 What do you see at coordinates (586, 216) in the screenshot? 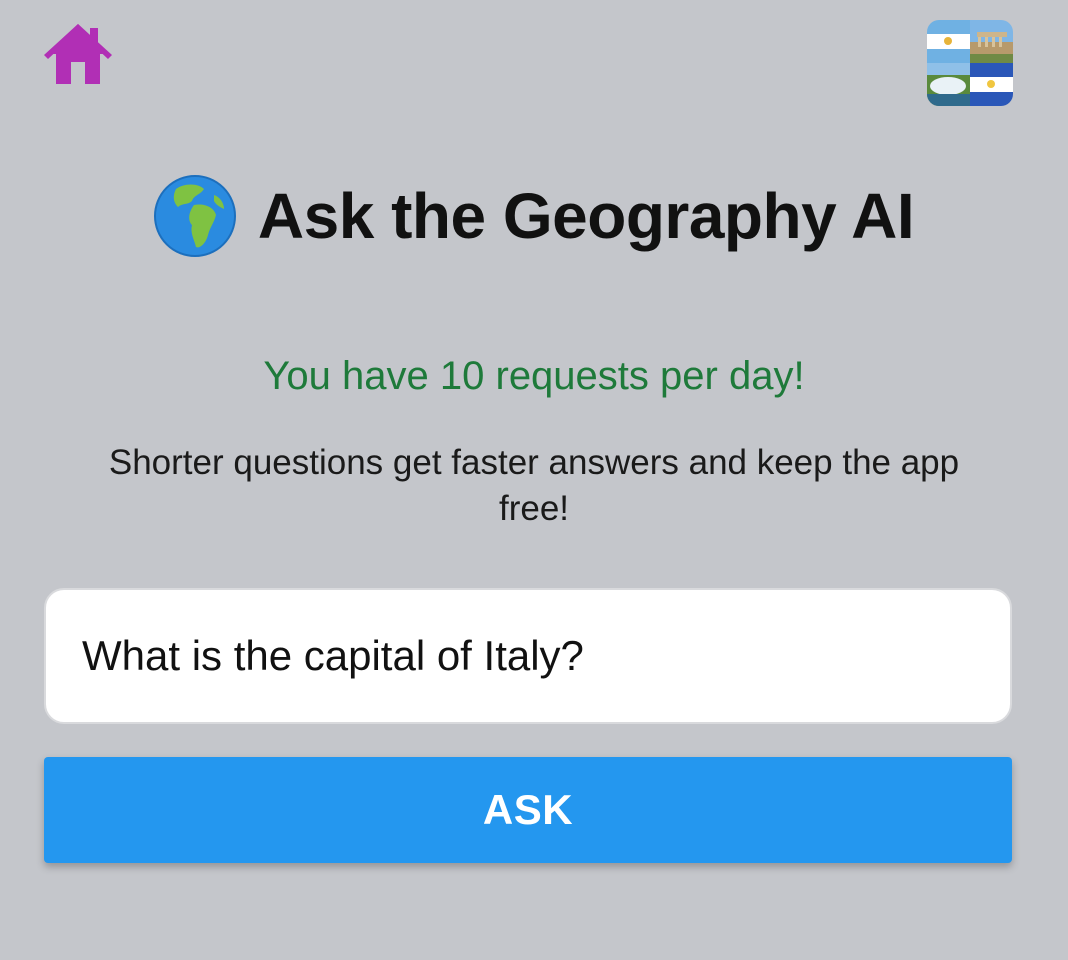
I see `page-title: Ask the Geography AI` at bounding box center [586, 216].